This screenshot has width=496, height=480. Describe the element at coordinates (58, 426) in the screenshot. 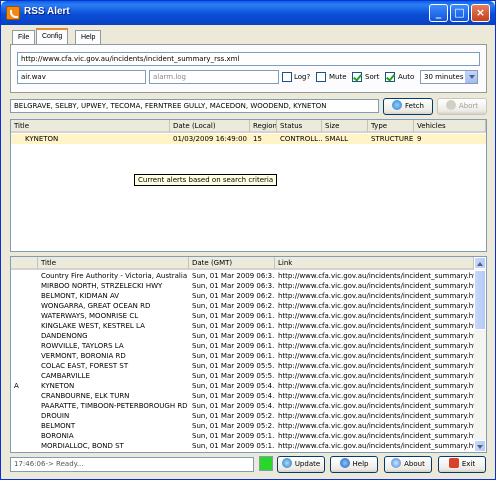

I see `table-cell: BELMONT` at that location.